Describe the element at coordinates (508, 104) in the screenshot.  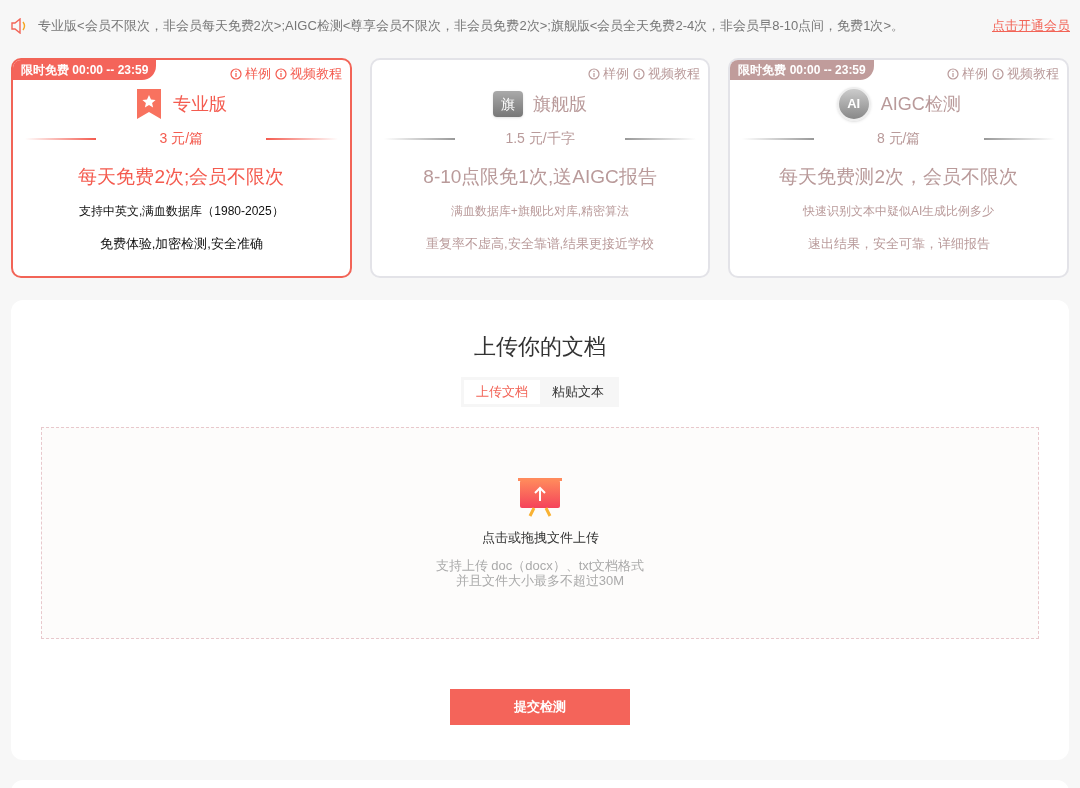
I see `flag-icon: 旗` at that location.